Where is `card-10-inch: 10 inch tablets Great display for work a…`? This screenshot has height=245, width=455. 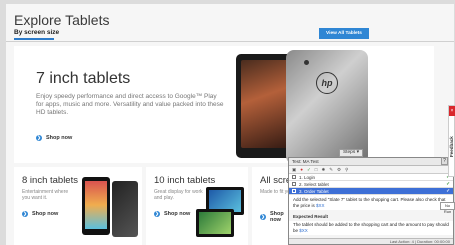
card-10-inch: 10 inch tablets Great display for work a… is located at coordinates (197, 206).